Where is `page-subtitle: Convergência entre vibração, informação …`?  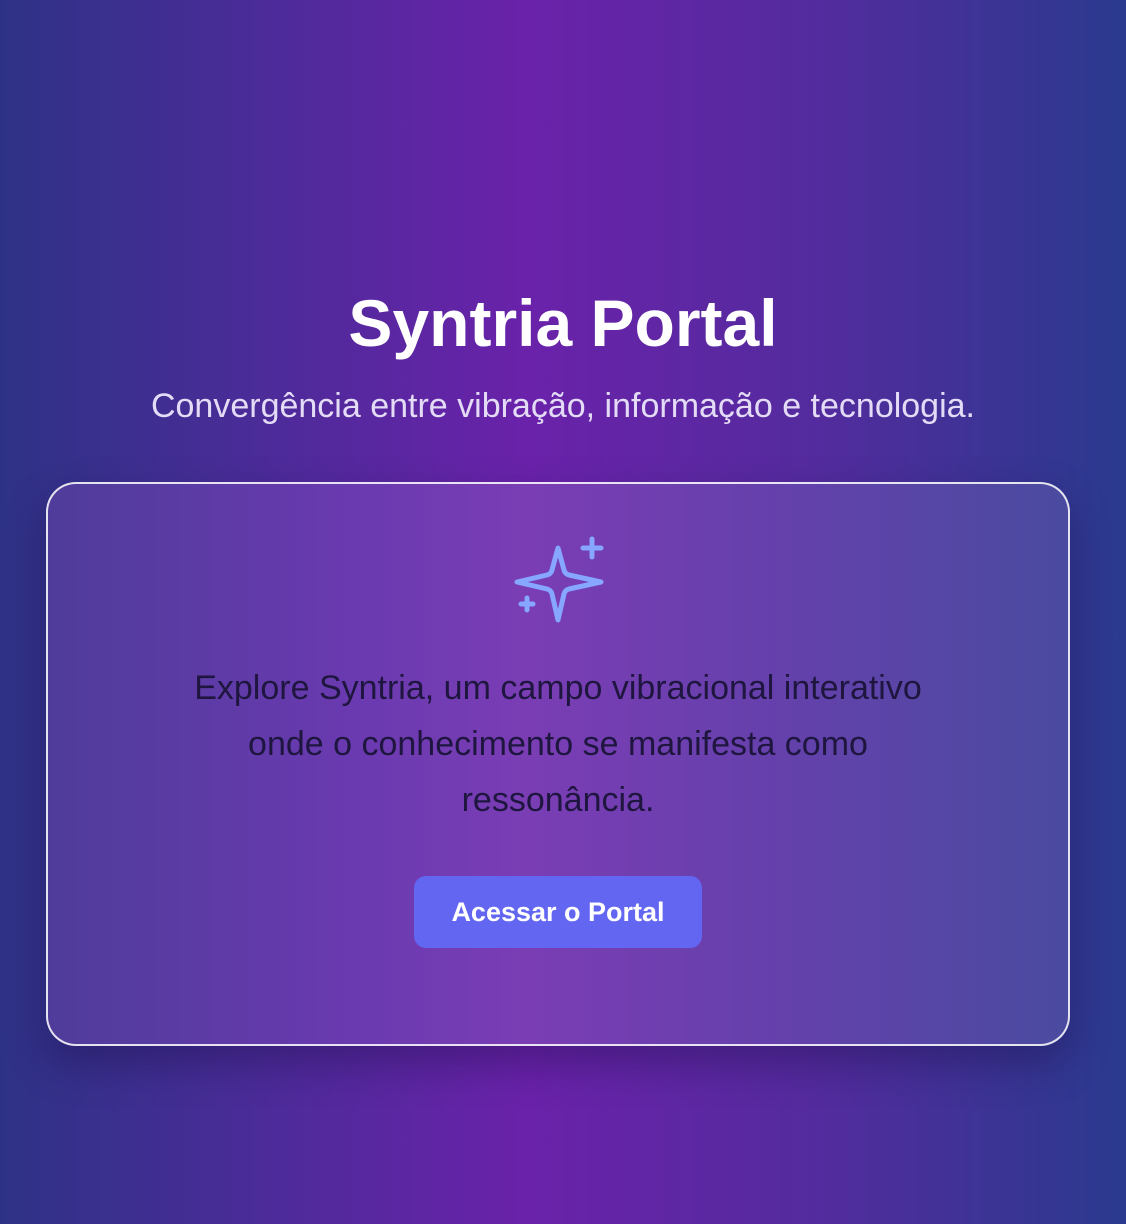
page-subtitle: Convergência entre vibração, informação … is located at coordinates (563, 406).